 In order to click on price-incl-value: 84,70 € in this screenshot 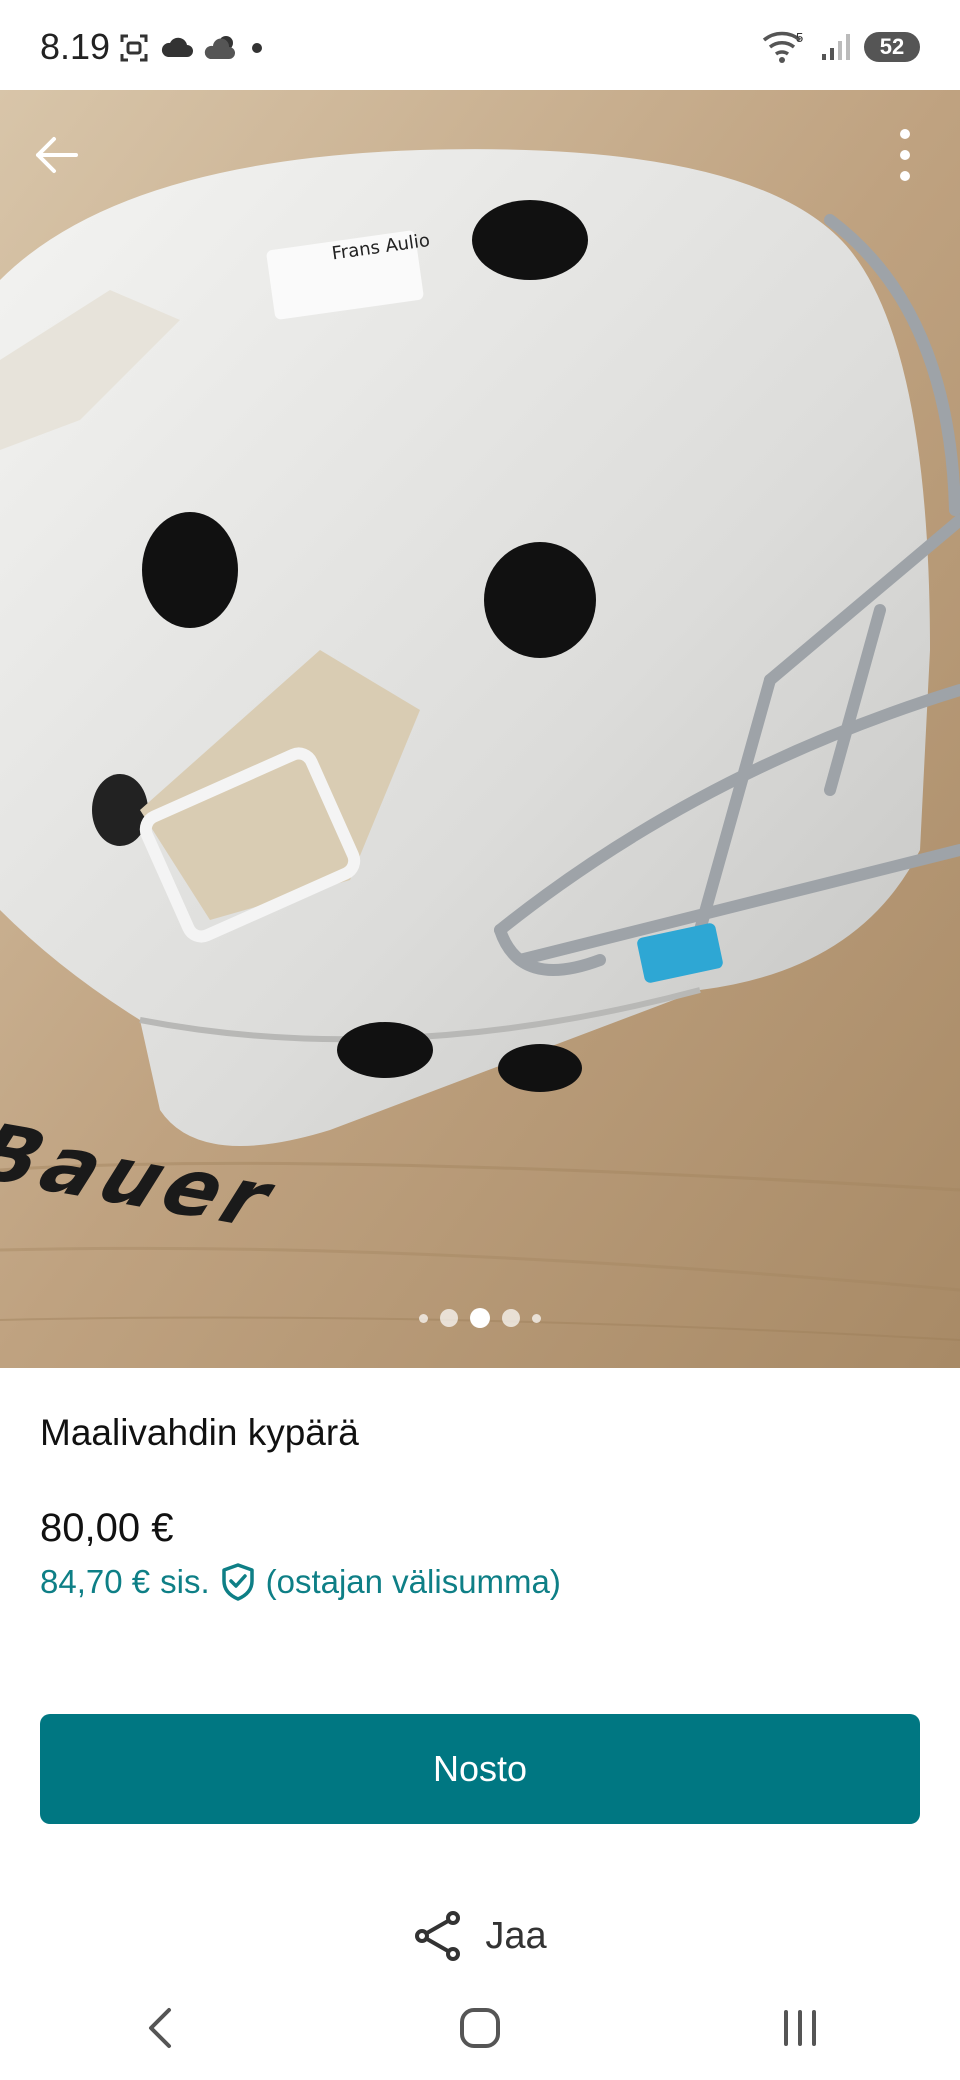, I will do `click(95, 1581)`.